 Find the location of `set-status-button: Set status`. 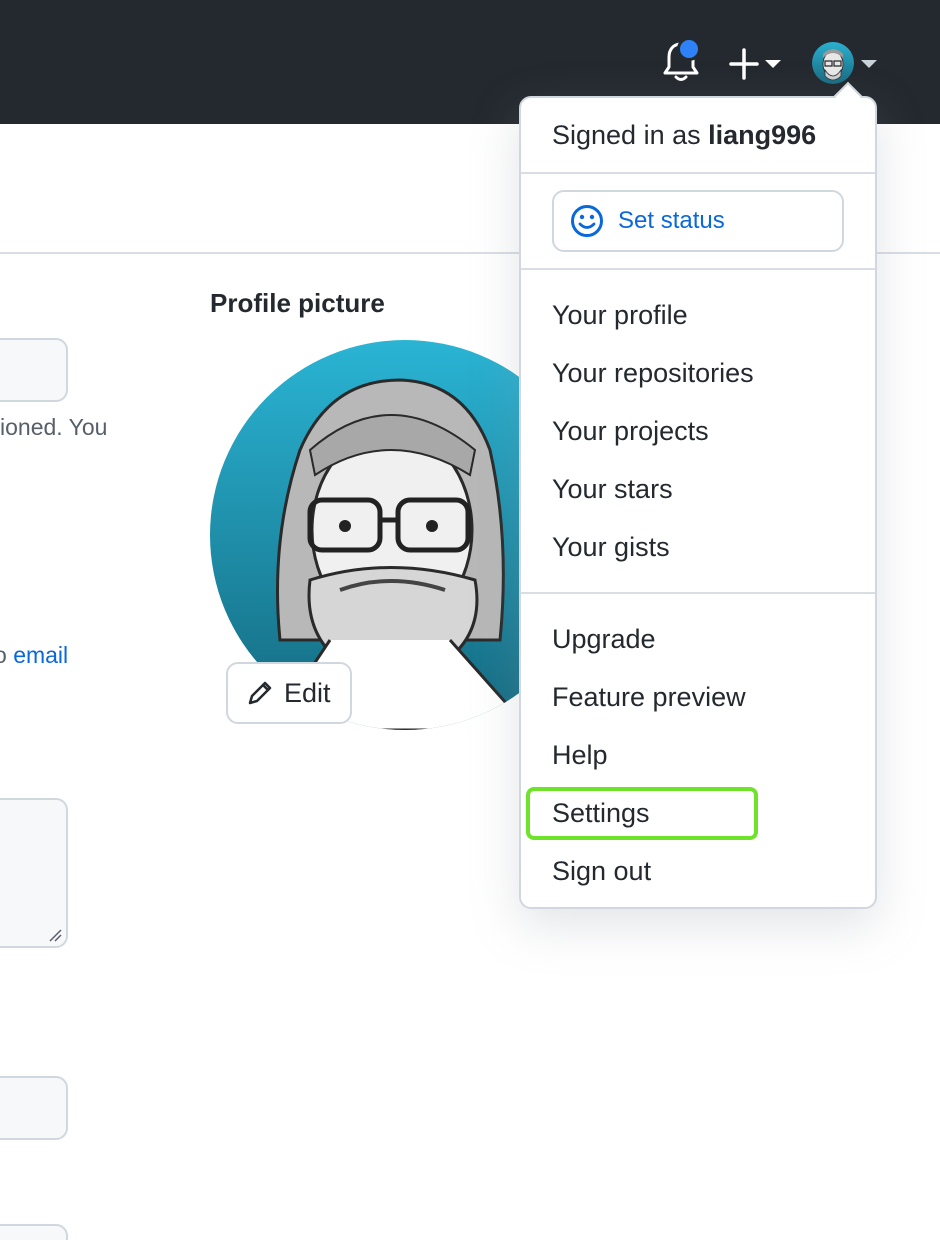

set-status-button: Set status is located at coordinates (698, 221).